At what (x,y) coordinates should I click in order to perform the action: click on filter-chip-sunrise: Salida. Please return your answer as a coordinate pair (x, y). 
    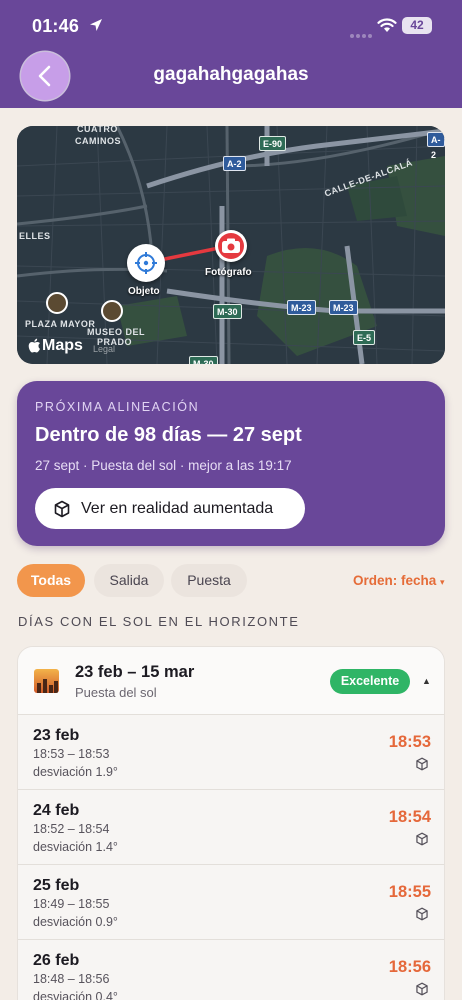
    Looking at the image, I should click on (129, 580).